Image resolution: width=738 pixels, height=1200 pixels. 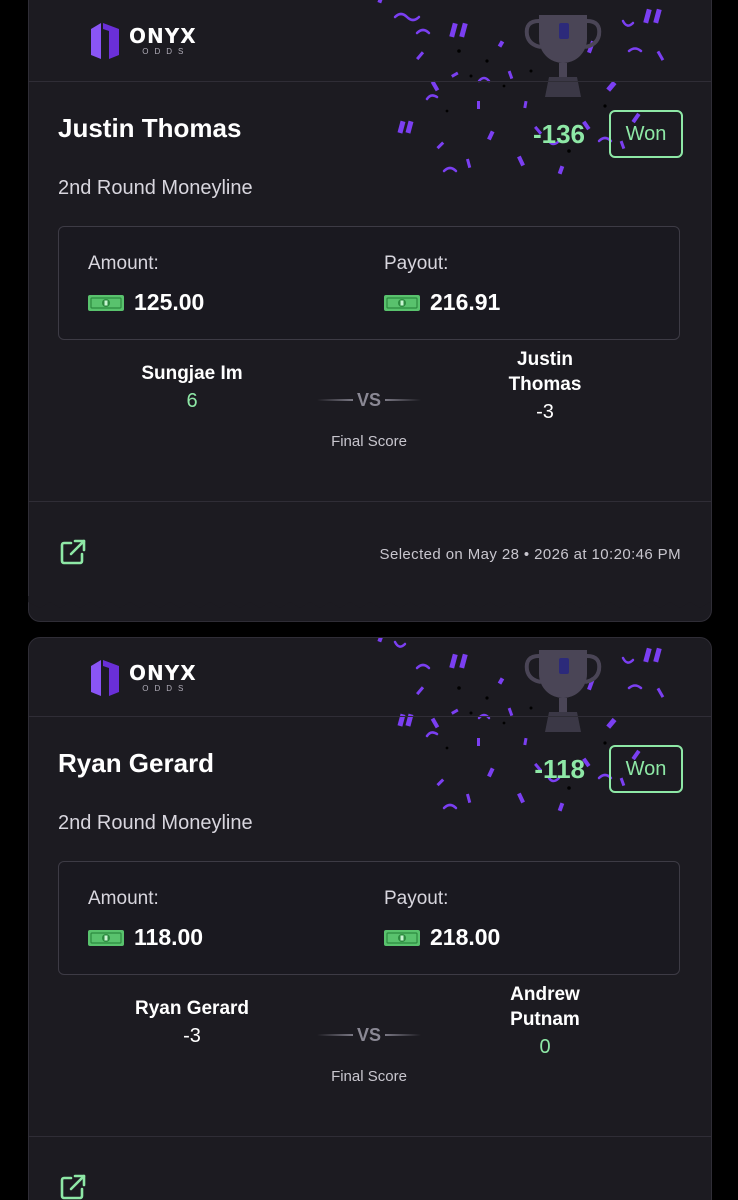 What do you see at coordinates (558, 134) in the screenshot?
I see `bet-odds: -136` at bounding box center [558, 134].